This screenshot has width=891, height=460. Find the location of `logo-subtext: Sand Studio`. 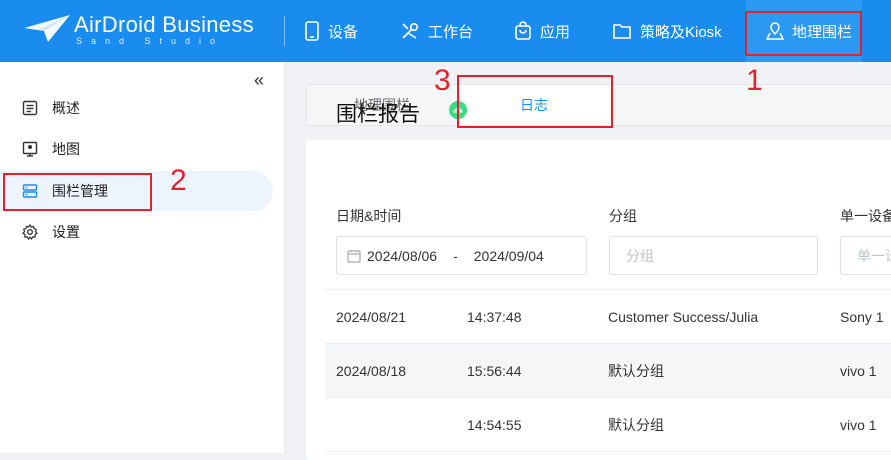

logo-subtext: Sand Studio is located at coordinates (150, 41).